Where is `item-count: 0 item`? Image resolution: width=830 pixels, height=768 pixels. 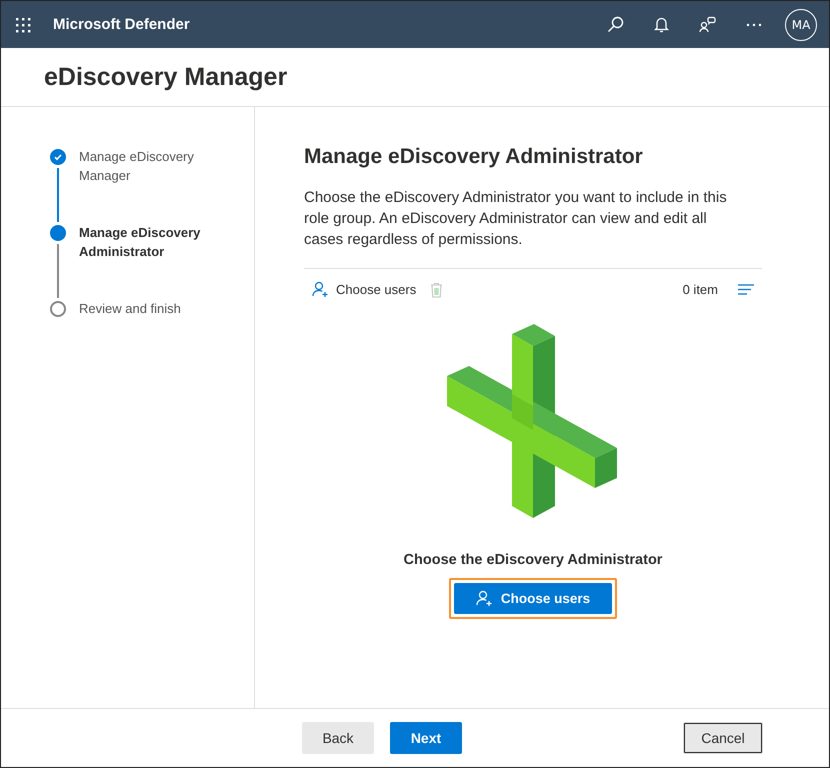
item-count: 0 item is located at coordinates (700, 289).